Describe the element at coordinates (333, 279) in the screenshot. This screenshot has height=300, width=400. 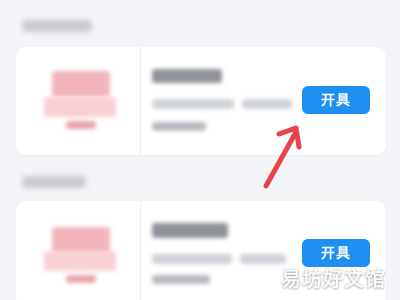
I see `watermark: 易坊好文馆` at that location.